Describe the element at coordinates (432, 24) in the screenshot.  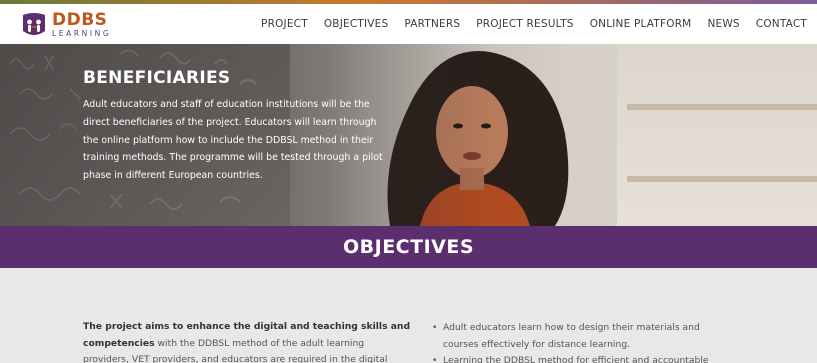
I see `nav-item-partners: PARTNERS` at that location.